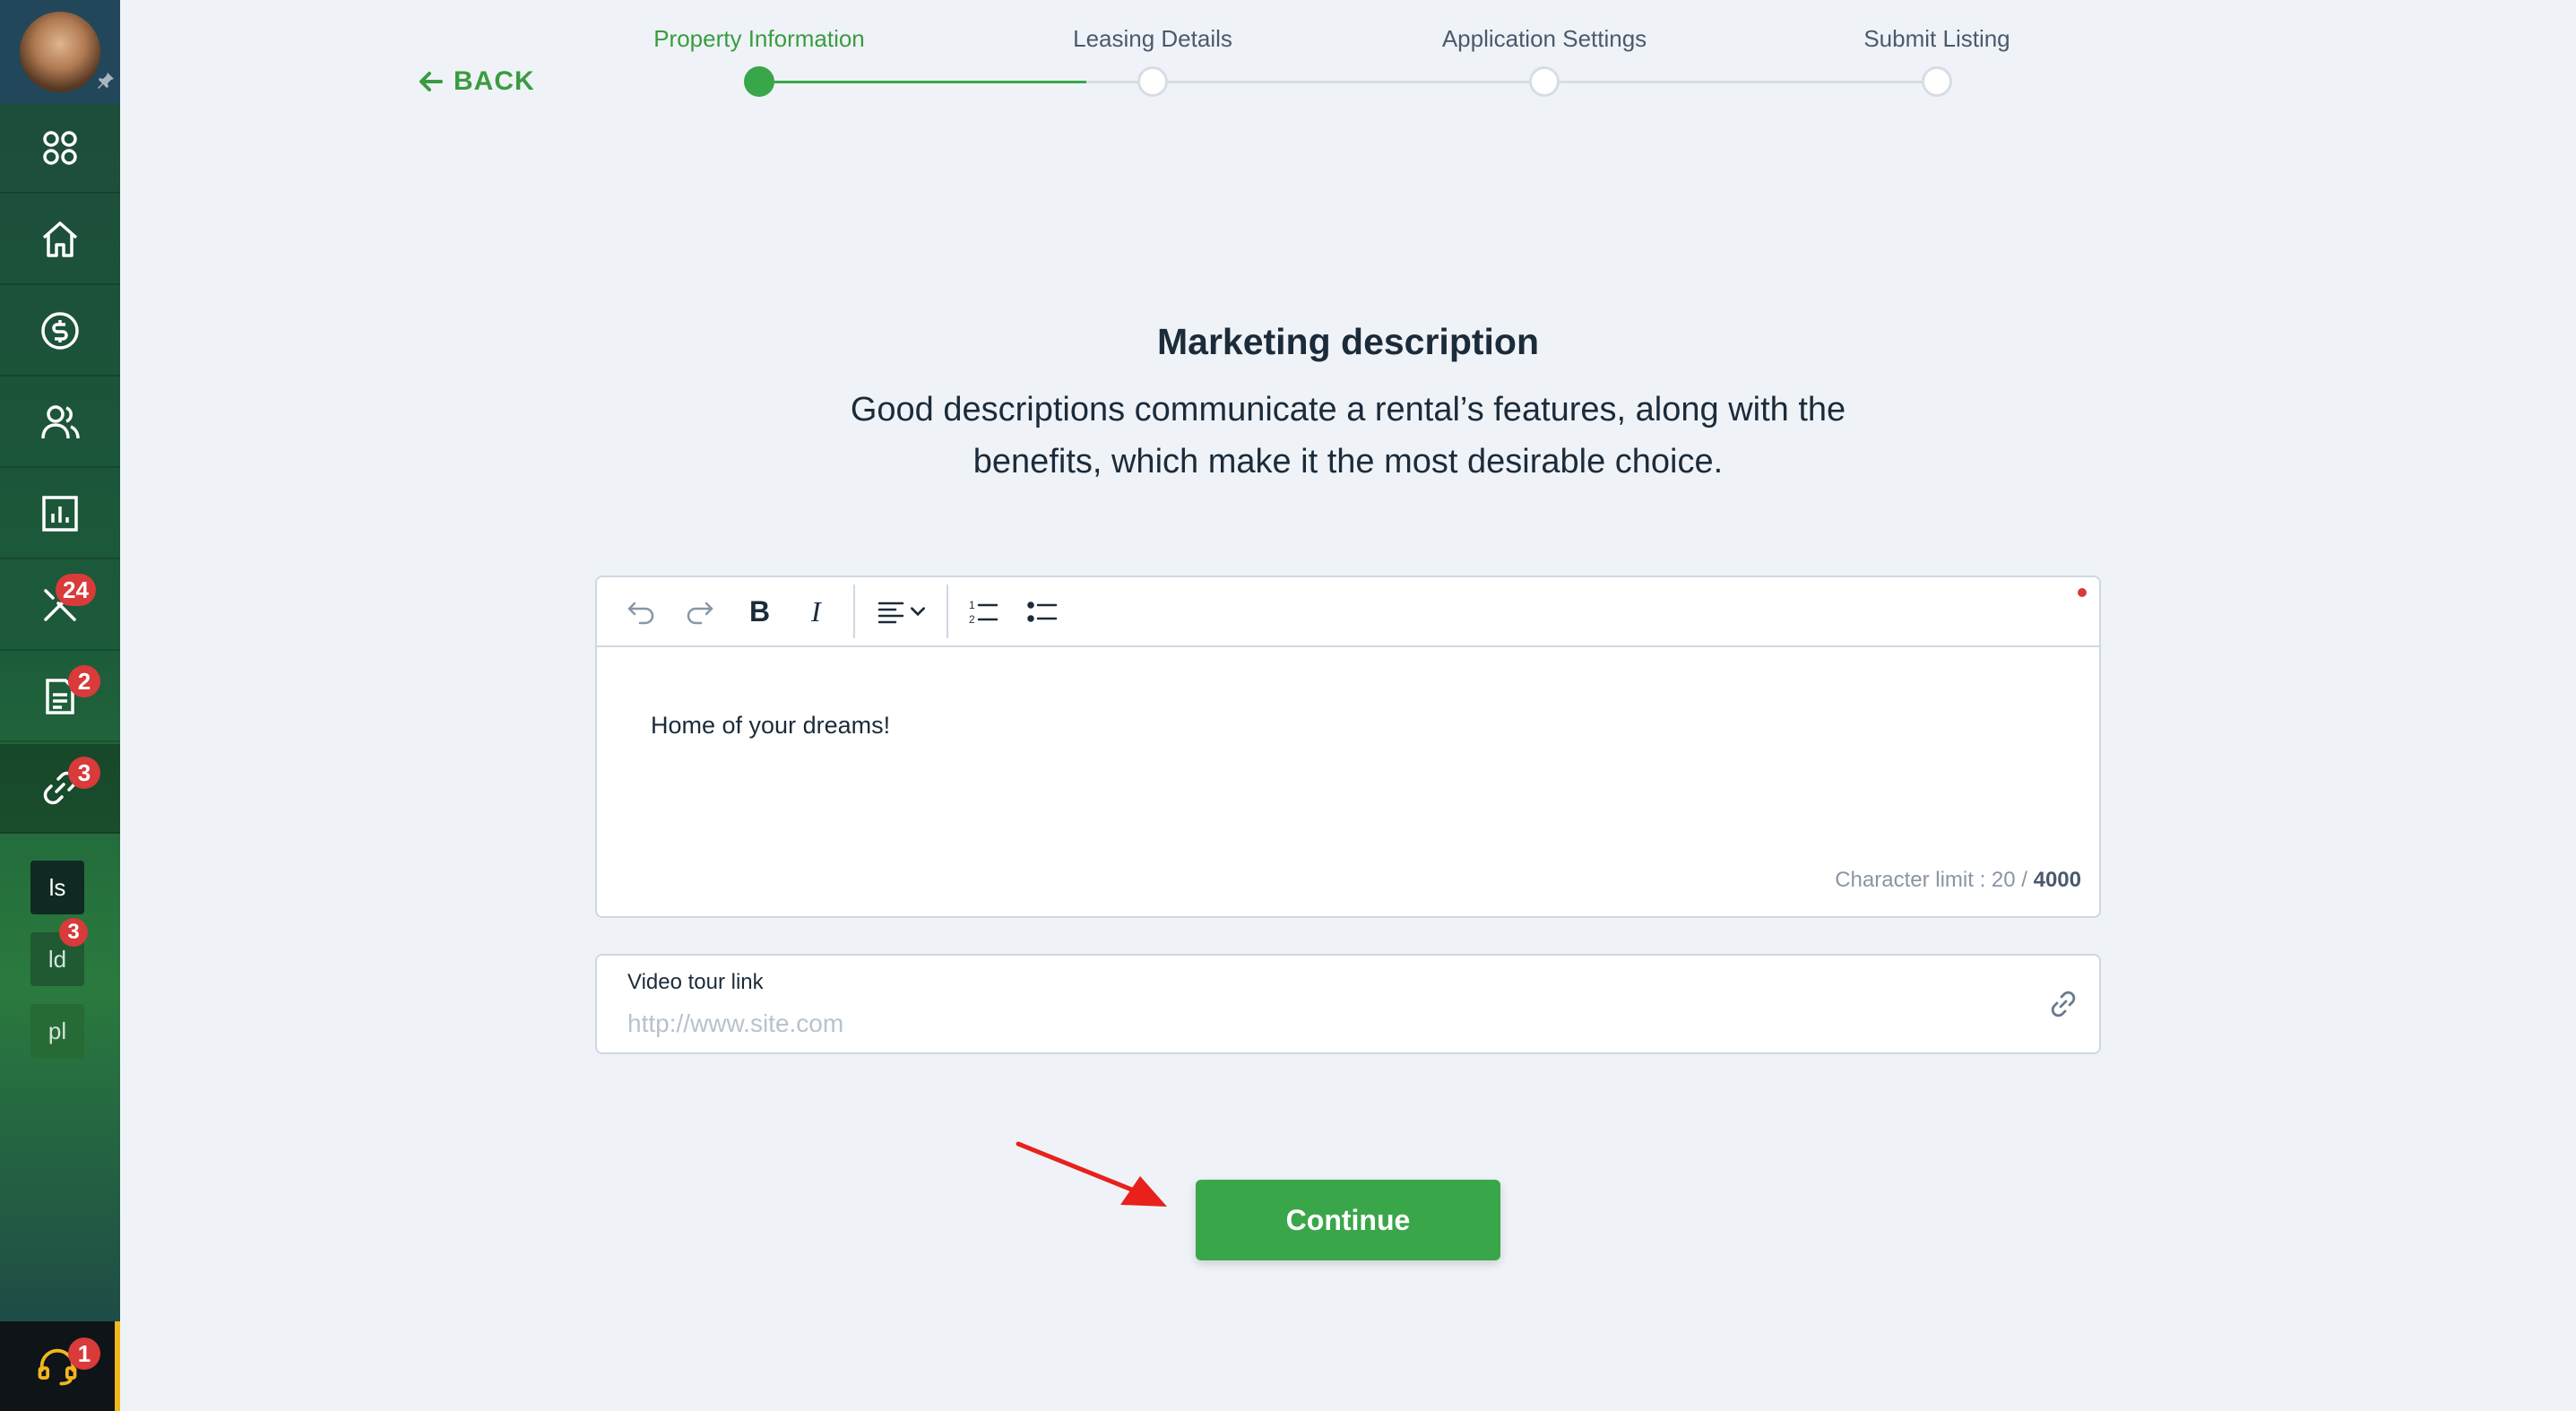 This screenshot has width=2576, height=1411. I want to click on step-property-information: Property Information, so click(759, 39).